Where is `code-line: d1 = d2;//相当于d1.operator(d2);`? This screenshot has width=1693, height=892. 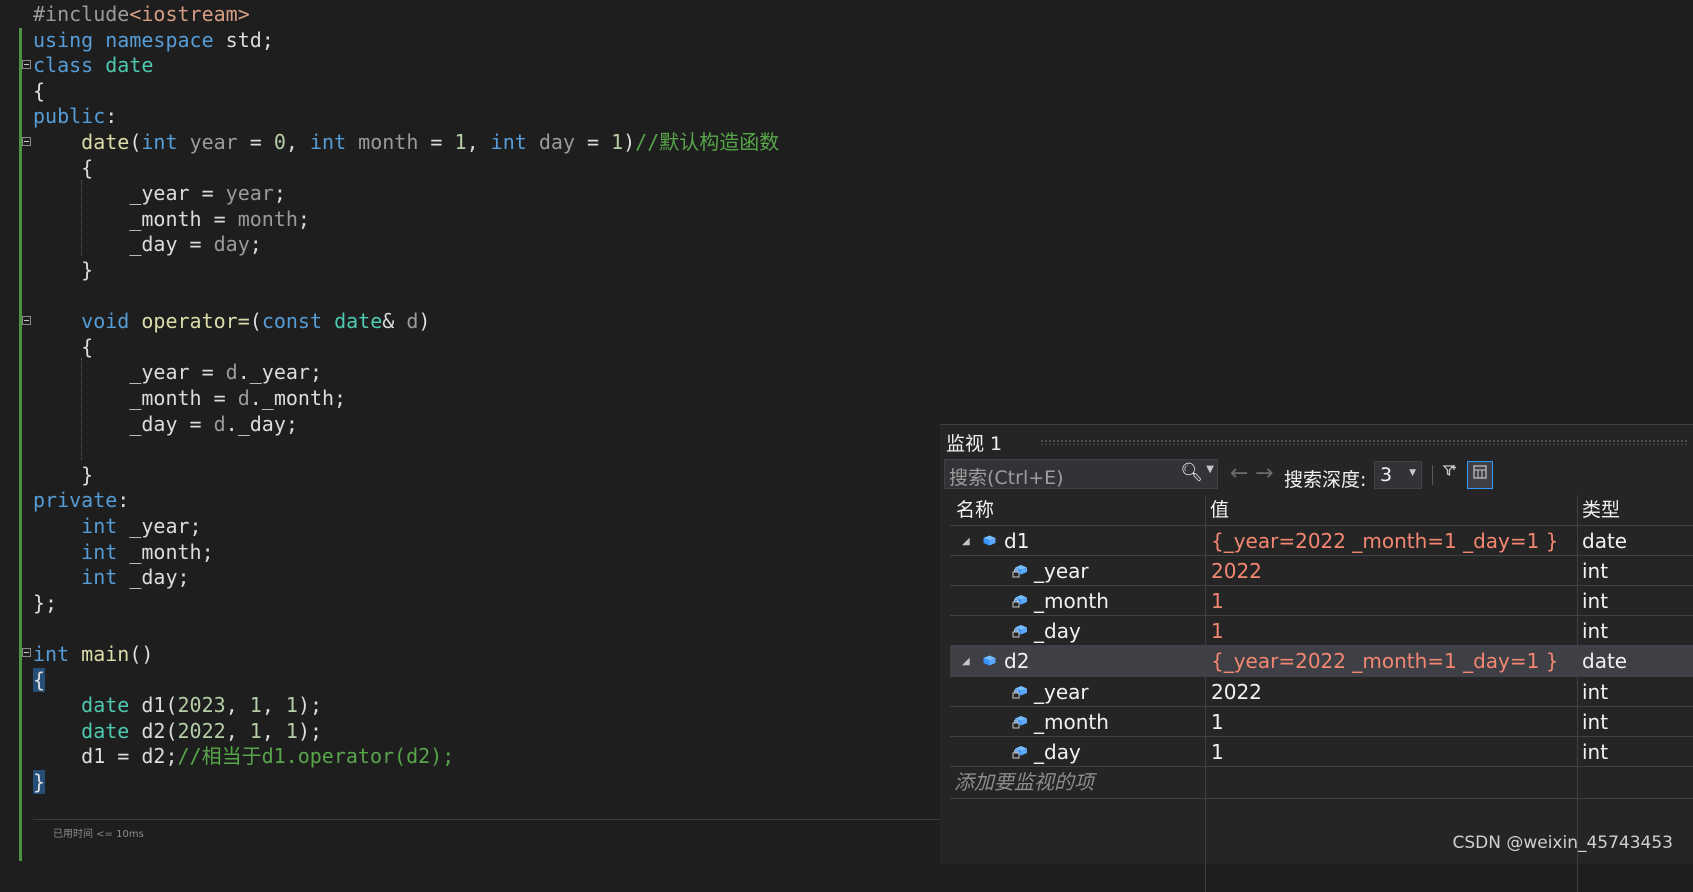
code-line: d1 = d2;//相当于d1.operator(d2); is located at coordinates (243, 756).